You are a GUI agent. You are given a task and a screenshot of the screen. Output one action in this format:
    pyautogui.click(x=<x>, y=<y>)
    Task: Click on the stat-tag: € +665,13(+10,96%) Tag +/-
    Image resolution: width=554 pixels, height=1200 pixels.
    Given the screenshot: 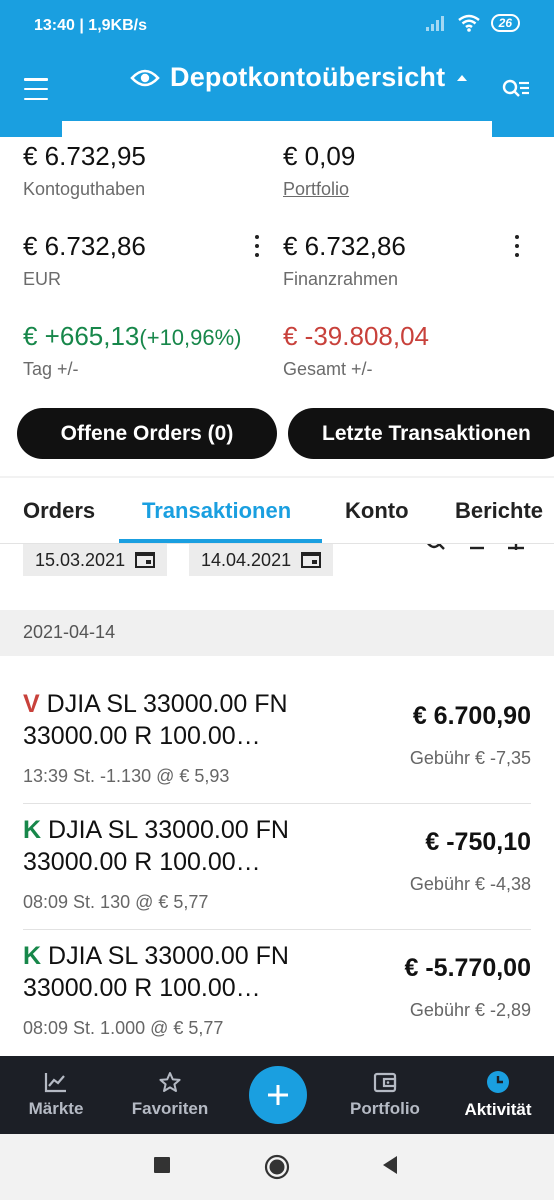 What is the action you would take?
    pyautogui.click(x=132, y=350)
    